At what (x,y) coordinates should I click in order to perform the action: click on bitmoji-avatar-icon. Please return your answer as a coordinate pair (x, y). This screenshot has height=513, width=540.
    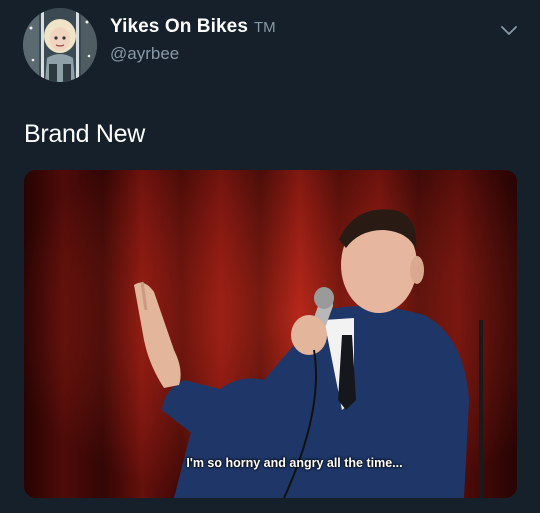
    Looking at the image, I should click on (60, 45).